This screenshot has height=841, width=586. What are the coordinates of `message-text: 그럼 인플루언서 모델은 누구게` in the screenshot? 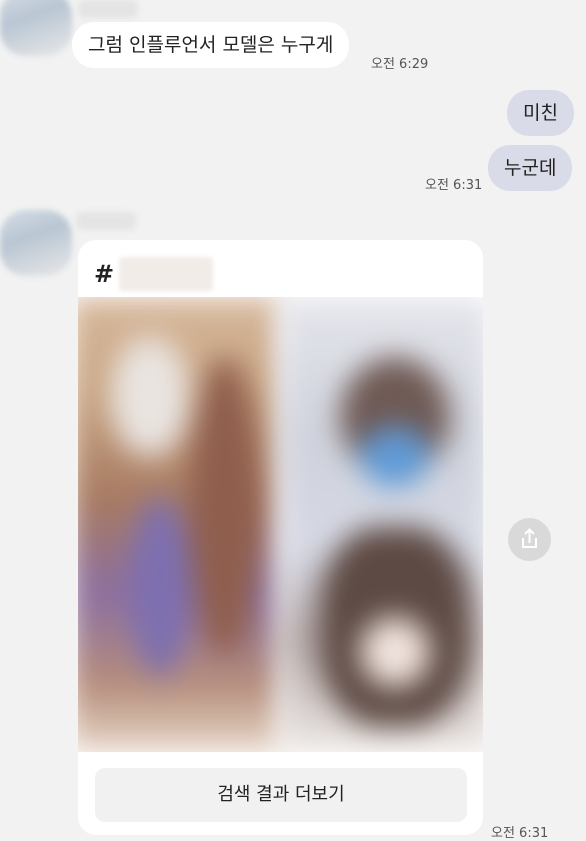 It's located at (211, 45).